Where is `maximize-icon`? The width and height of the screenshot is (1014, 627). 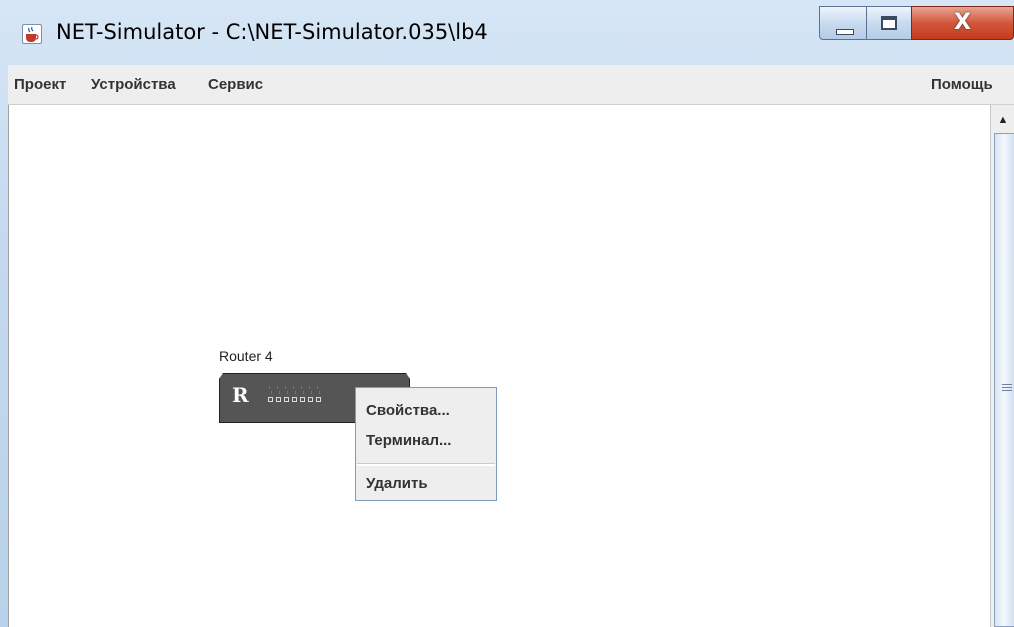 maximize-icon is located at coordinates (889, 23).